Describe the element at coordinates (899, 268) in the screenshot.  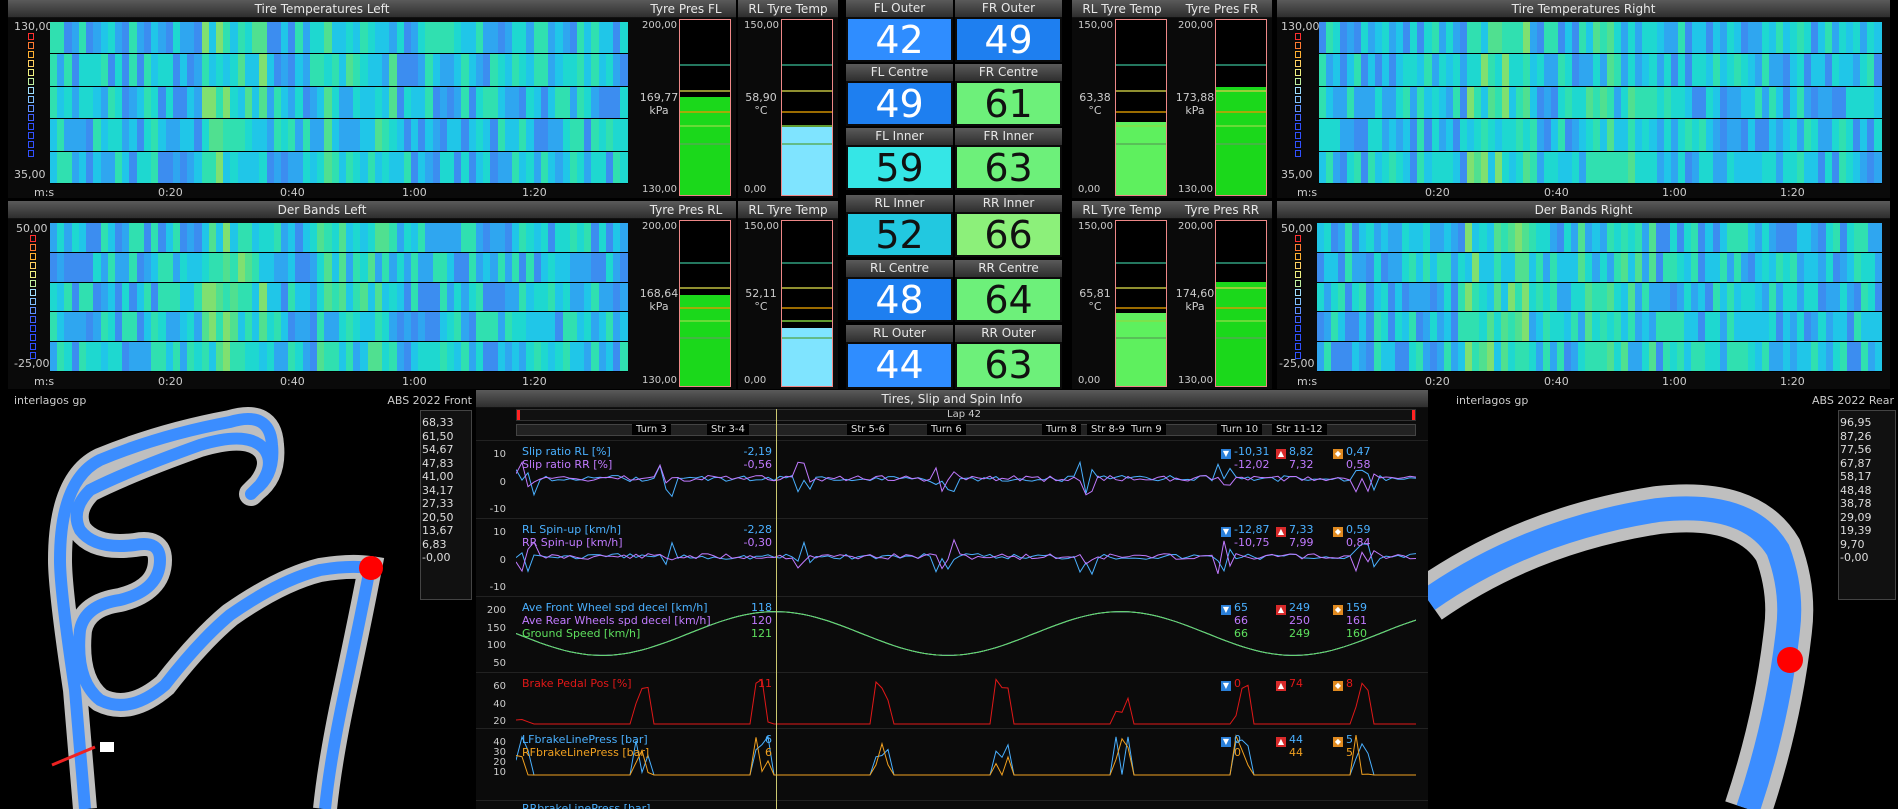
I see `cell-title: RL Centre` at that location.